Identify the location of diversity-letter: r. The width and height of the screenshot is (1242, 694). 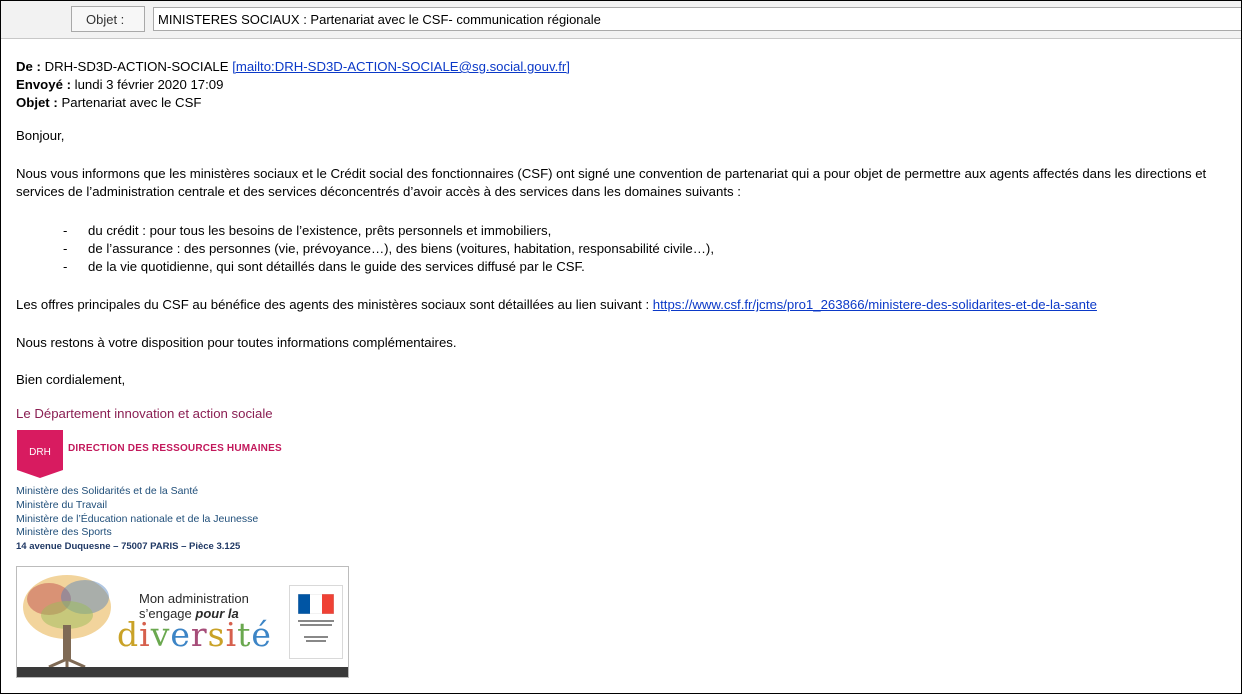
(199, 634).